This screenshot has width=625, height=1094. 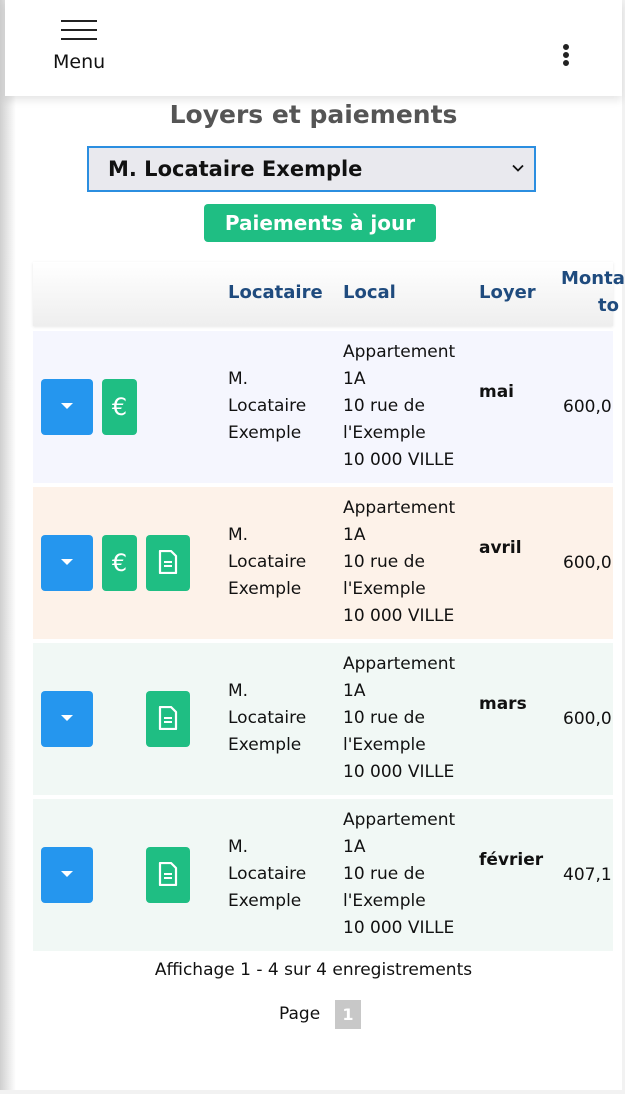 I want to click on record-count: Affichage 1 - 4 sur 4 enregistrements, so click(x=313, y=970).